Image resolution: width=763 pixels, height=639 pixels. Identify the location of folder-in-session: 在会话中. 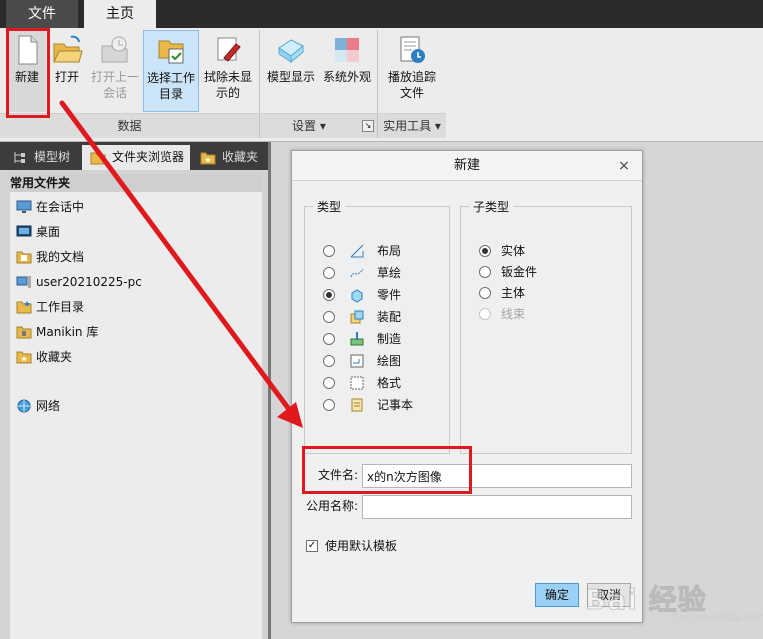
(50, 207).